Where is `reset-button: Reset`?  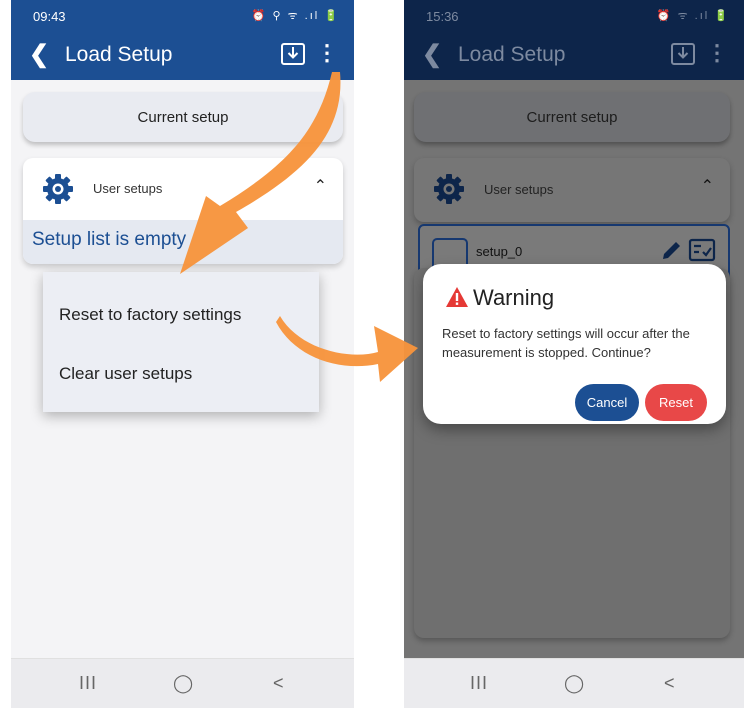
reset-button: Reset is located at coordinates (676, 402).